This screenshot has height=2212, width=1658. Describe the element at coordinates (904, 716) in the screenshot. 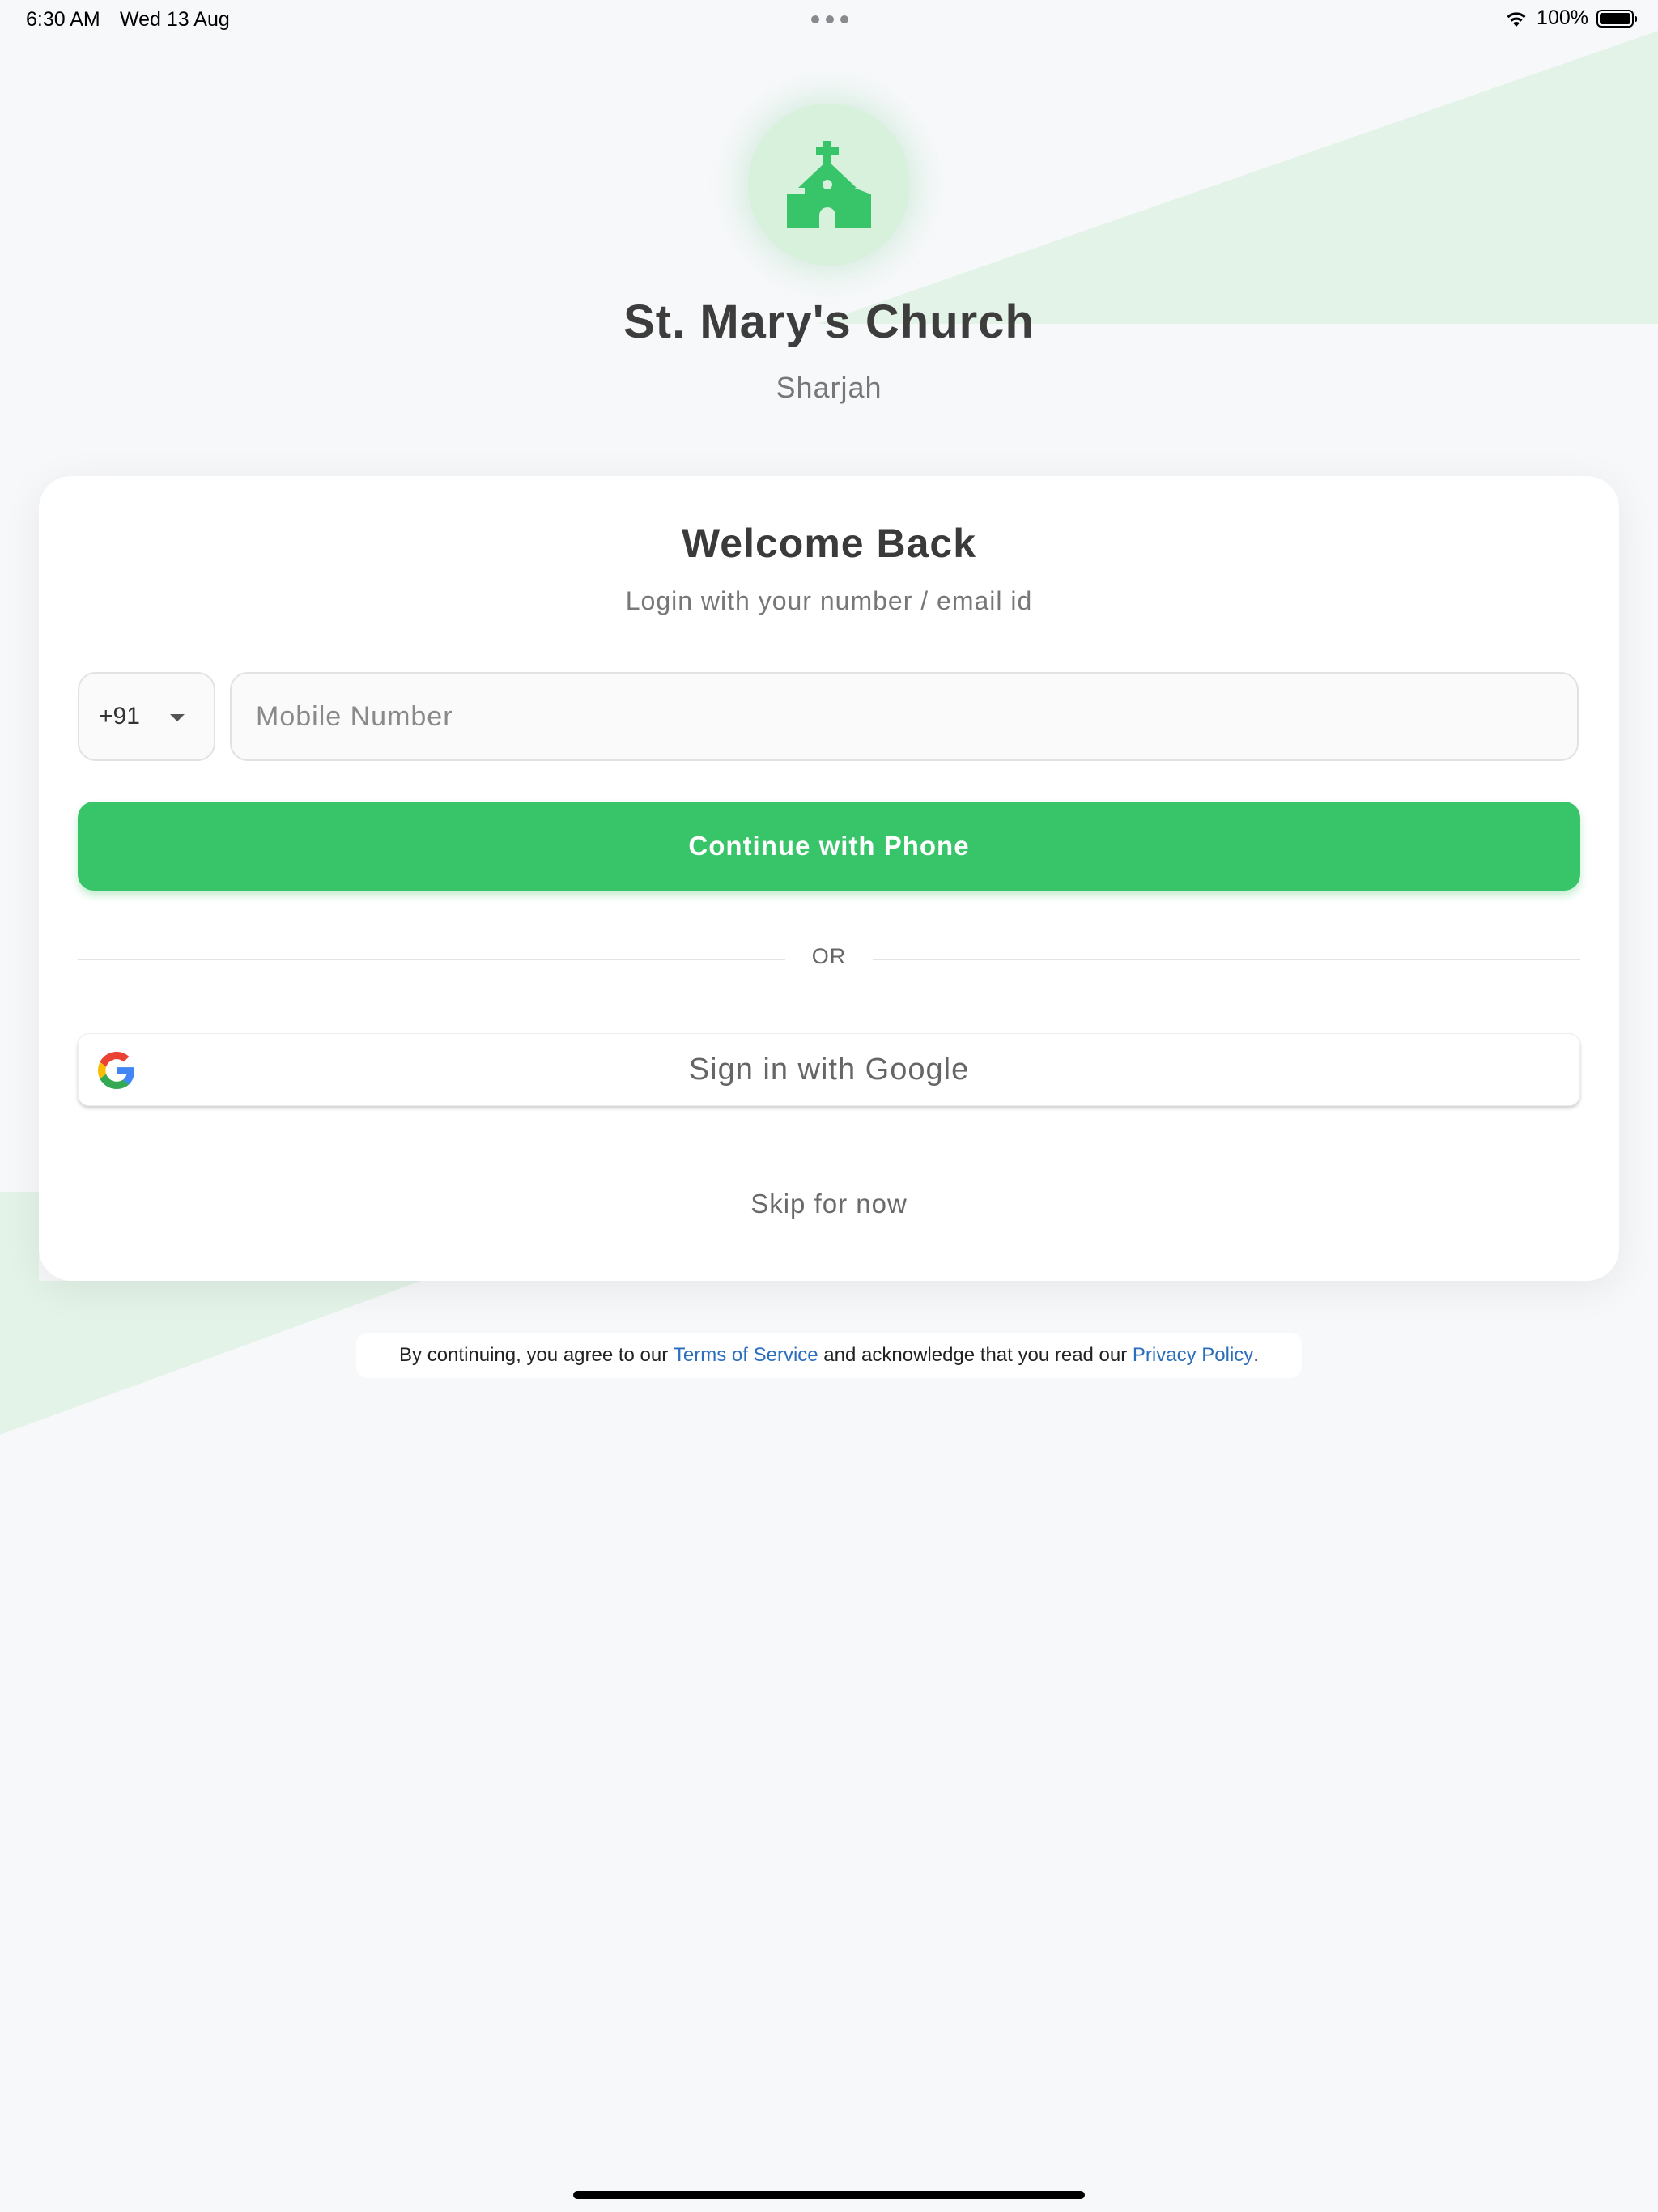

I see `mobile-number-input` at that location.